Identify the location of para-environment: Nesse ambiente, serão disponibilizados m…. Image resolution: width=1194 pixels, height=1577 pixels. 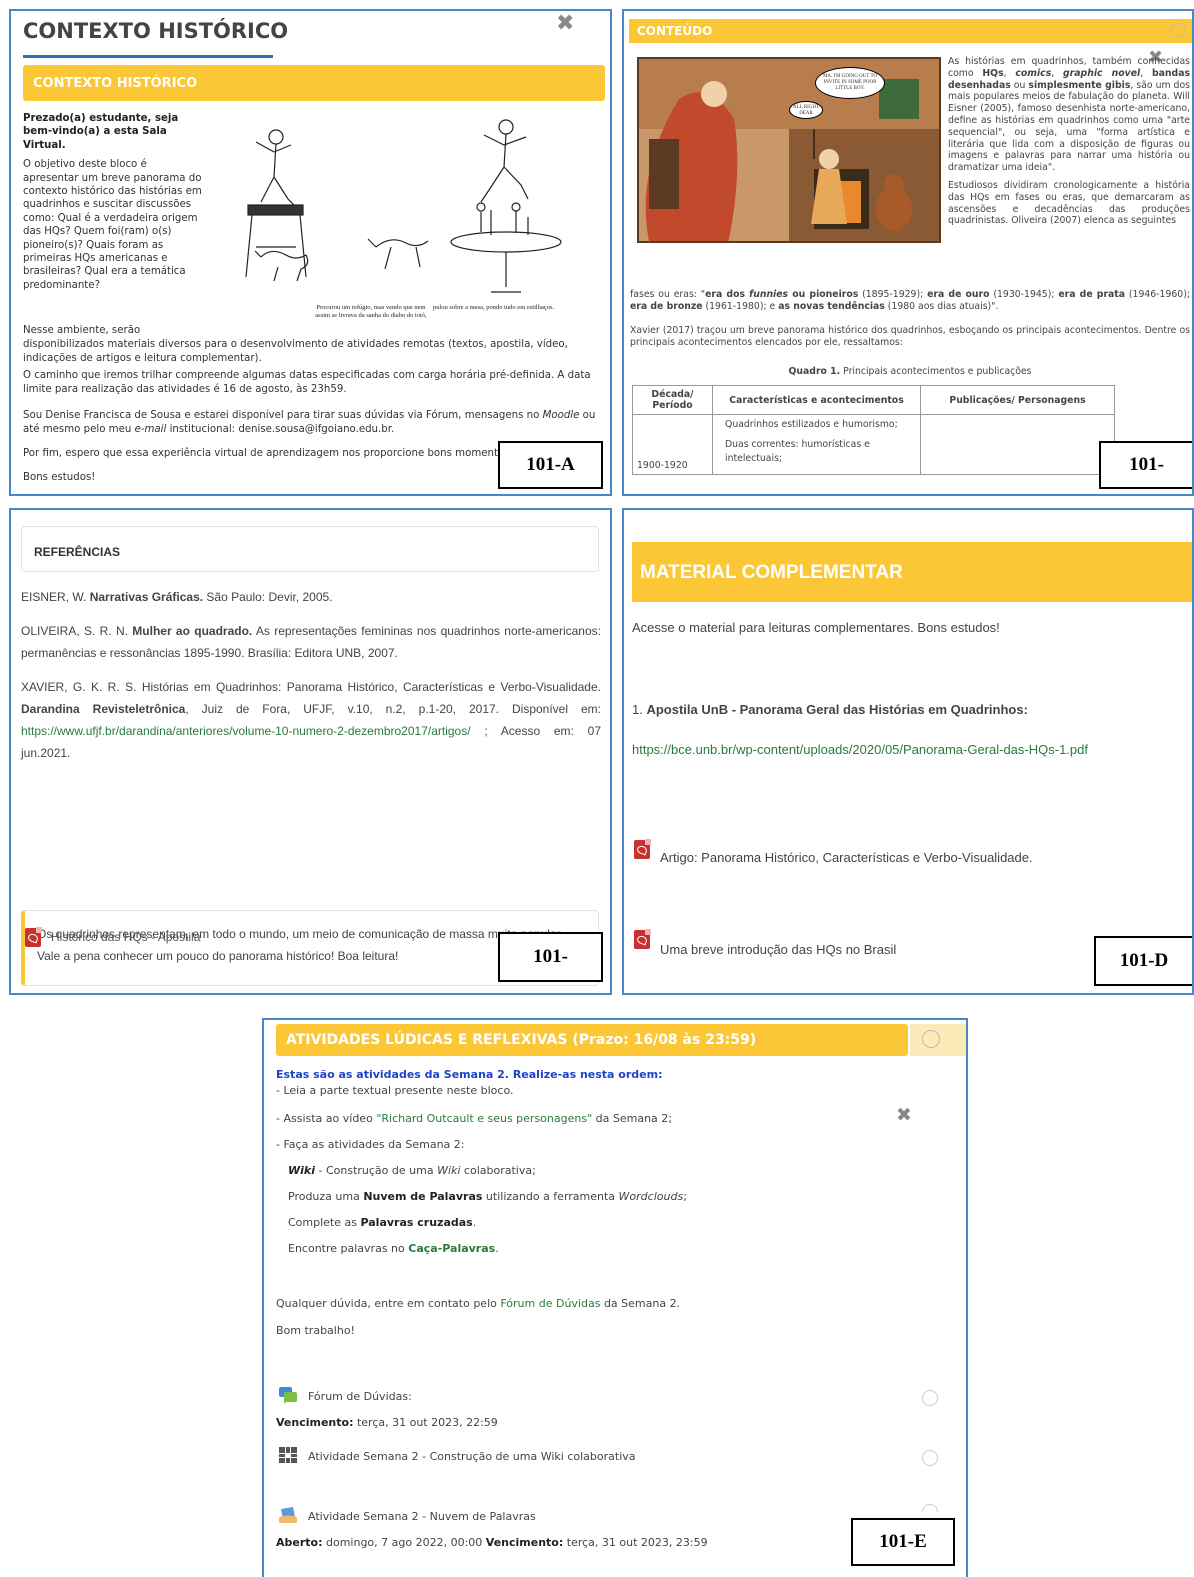
(313, 345).